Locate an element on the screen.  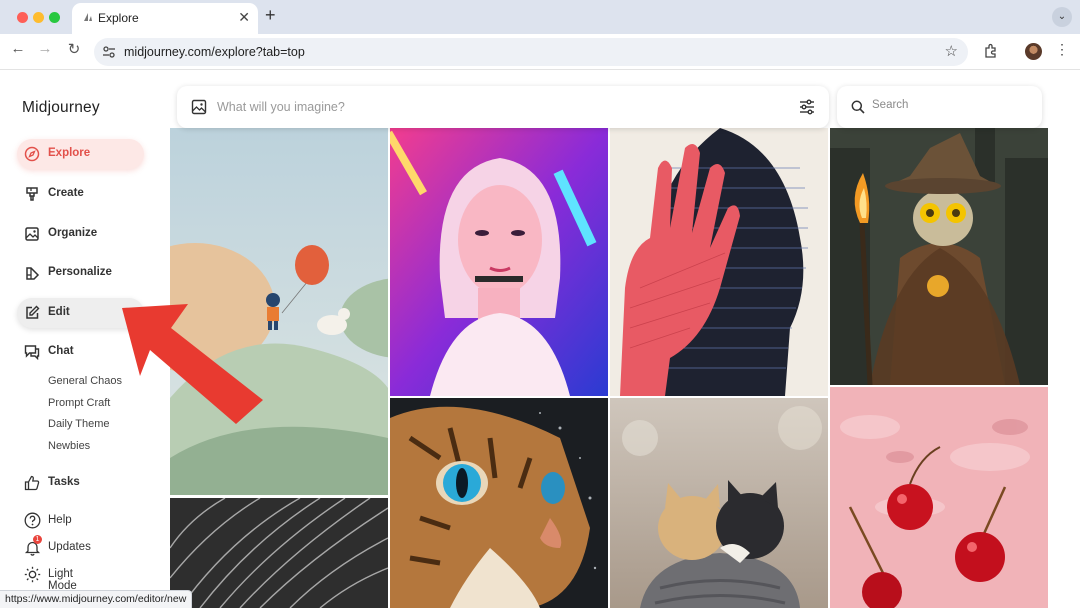
chat-channel-prompt-craft: Prompt Craft is located at coordinates (79, 403).